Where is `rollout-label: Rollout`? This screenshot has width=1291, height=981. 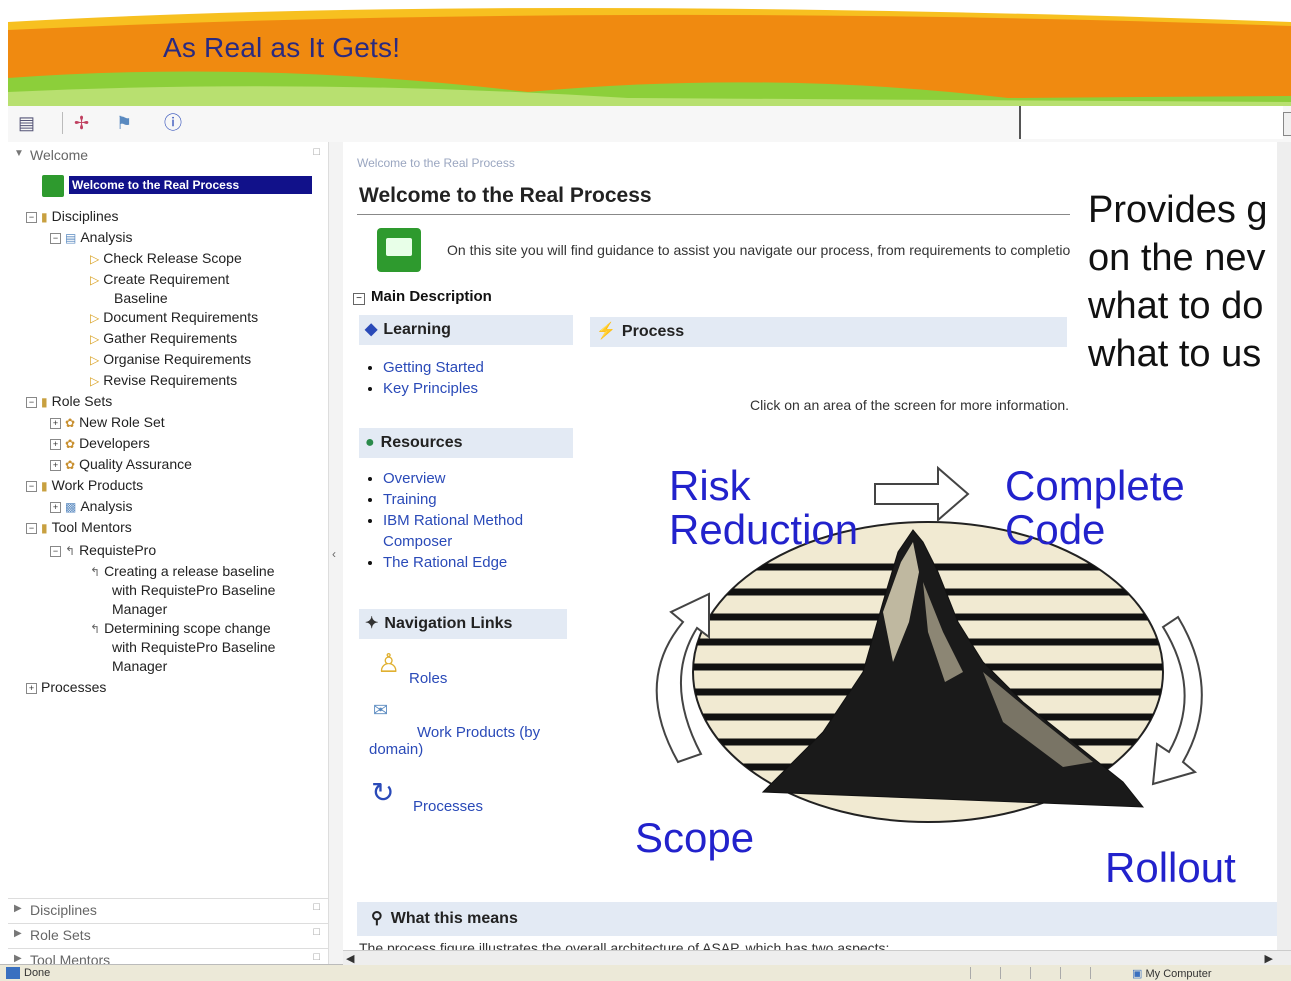
rollout-label: Rollout is located at coordinates (1170, 868).